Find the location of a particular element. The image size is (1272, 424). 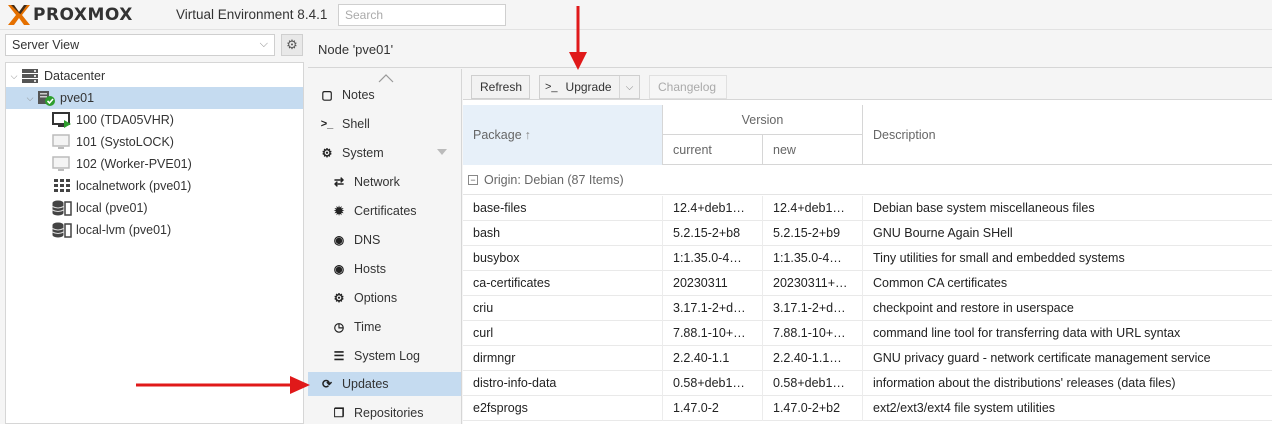

proxmox-logo: PROXMOX is located at coordinates (70, 15).